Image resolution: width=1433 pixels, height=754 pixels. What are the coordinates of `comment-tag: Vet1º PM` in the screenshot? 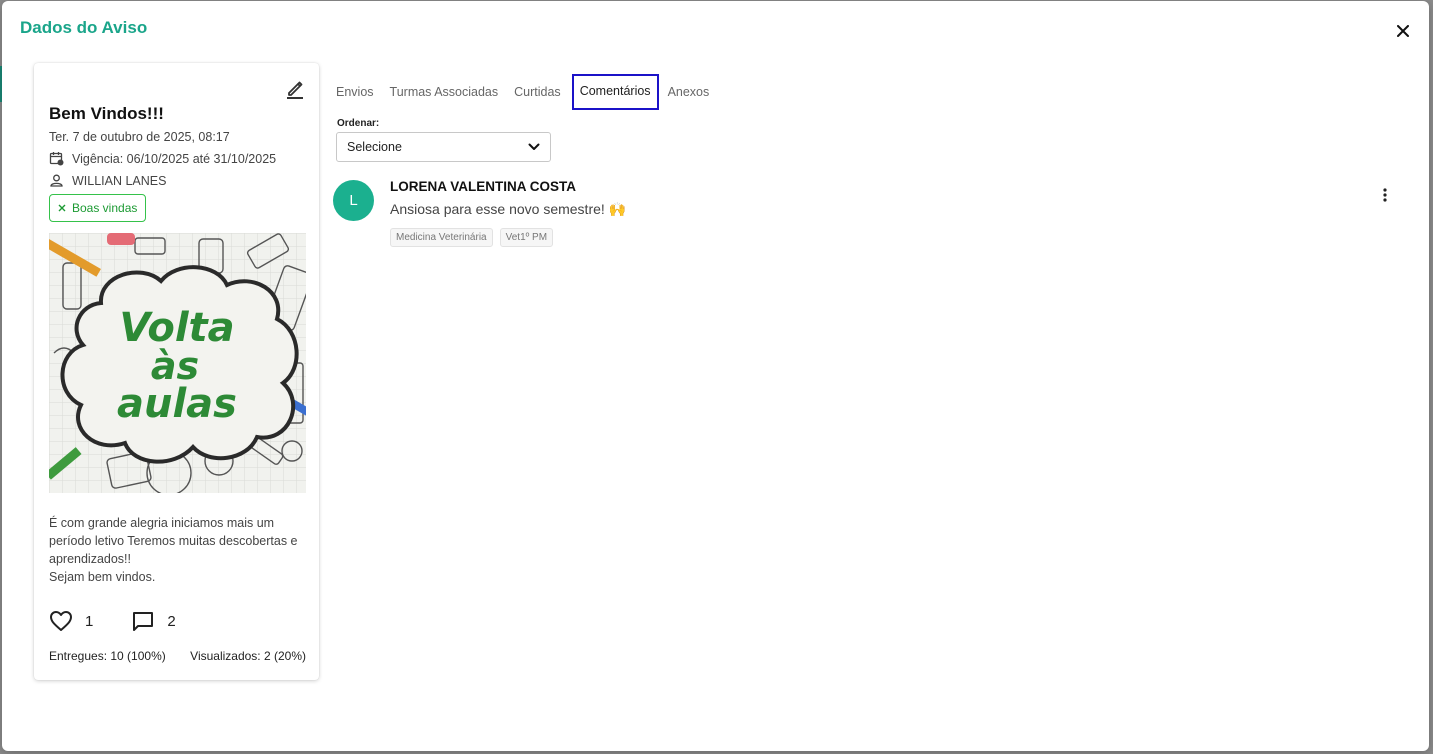 It's located at (526, 237).